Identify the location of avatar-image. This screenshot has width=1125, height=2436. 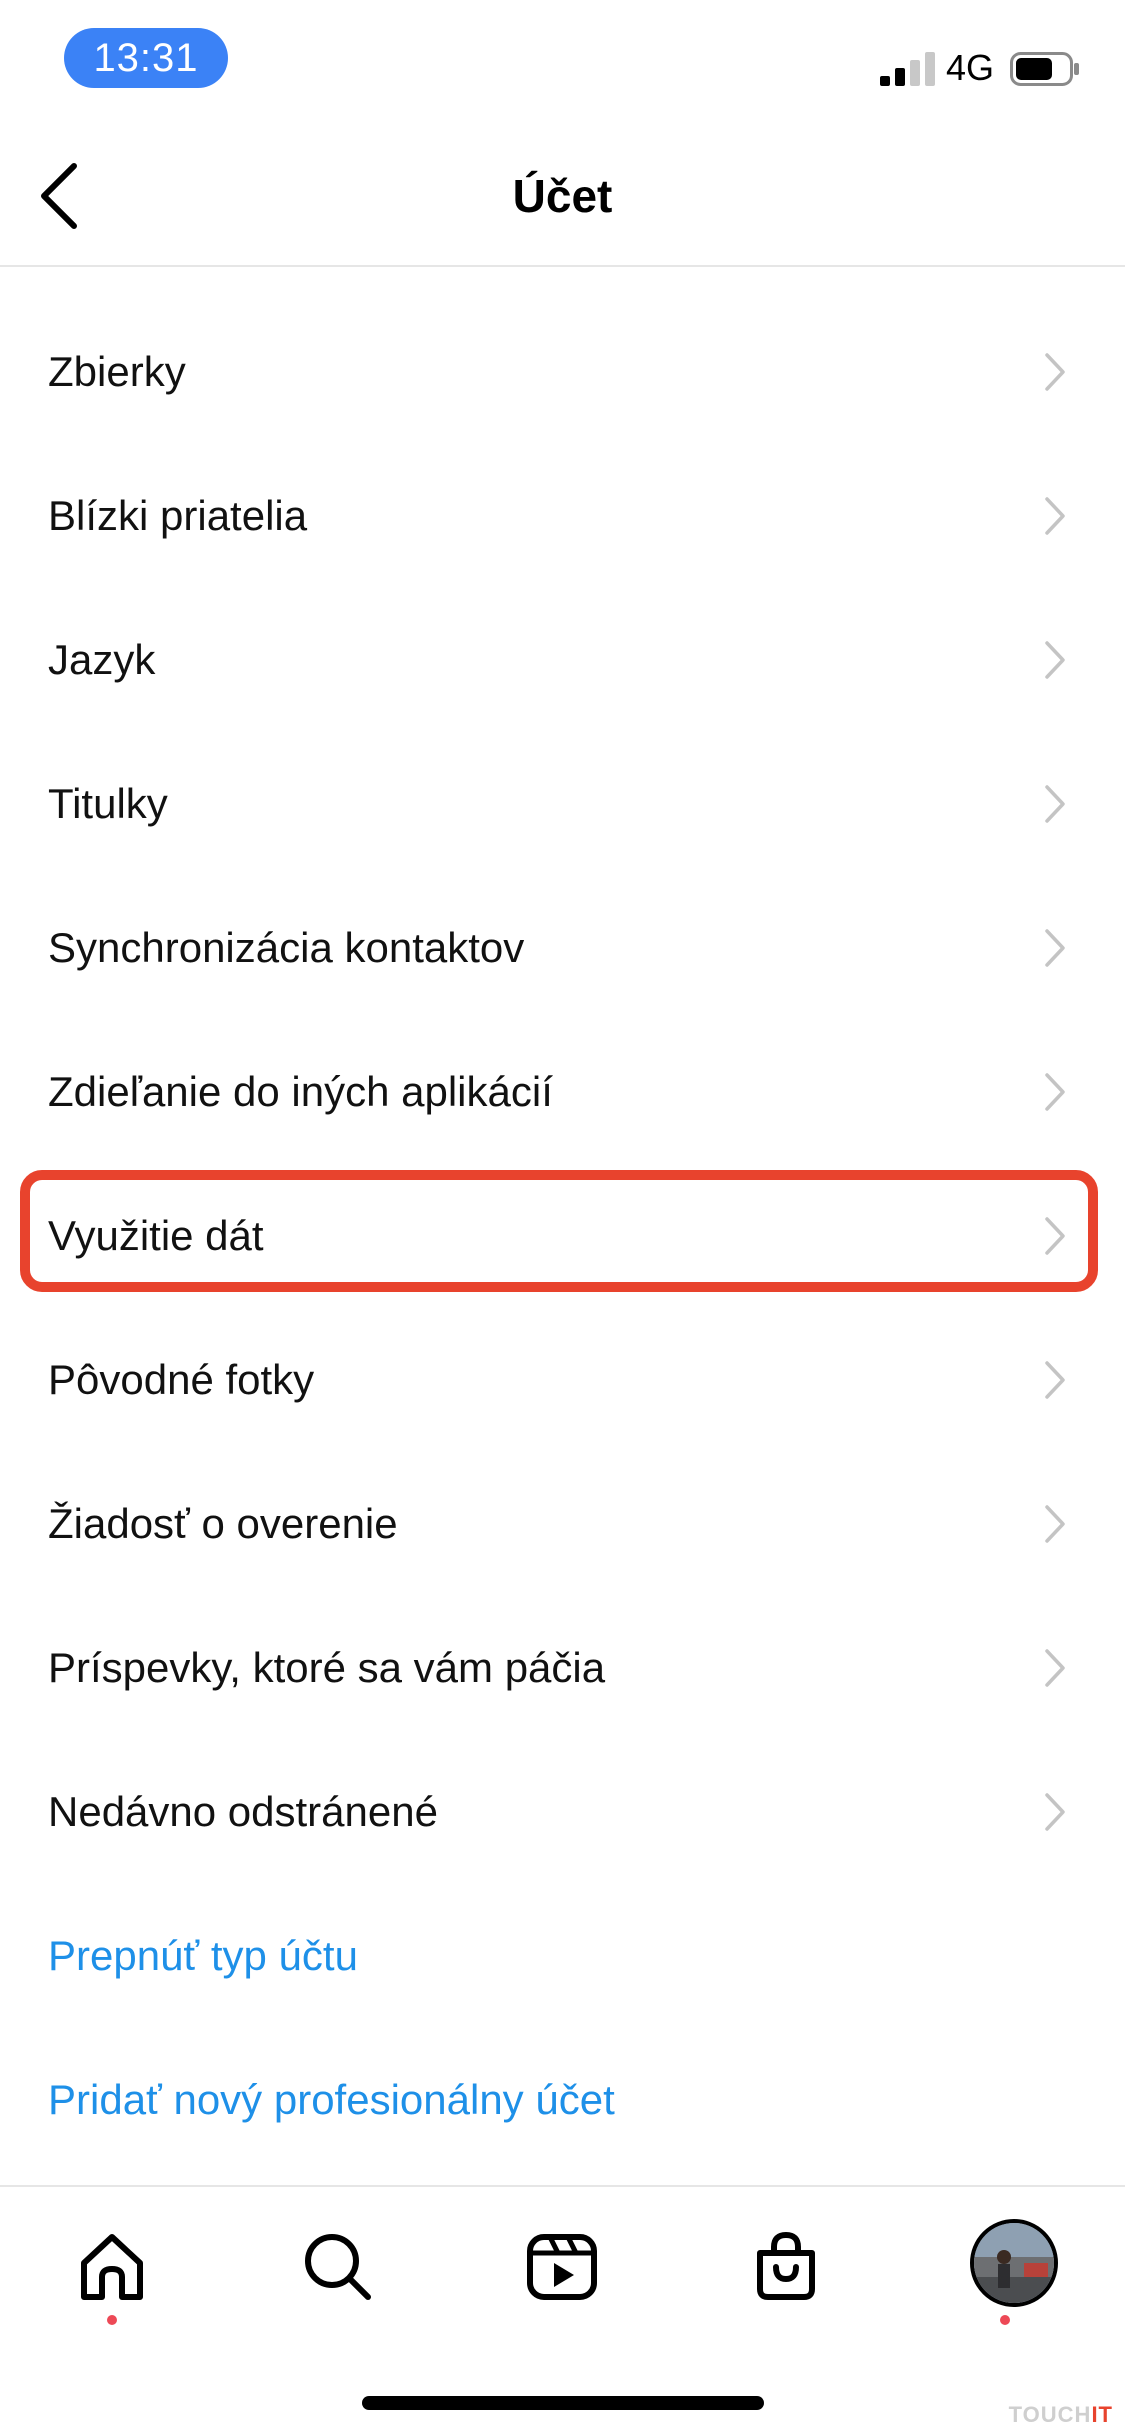
(1014, 2263).